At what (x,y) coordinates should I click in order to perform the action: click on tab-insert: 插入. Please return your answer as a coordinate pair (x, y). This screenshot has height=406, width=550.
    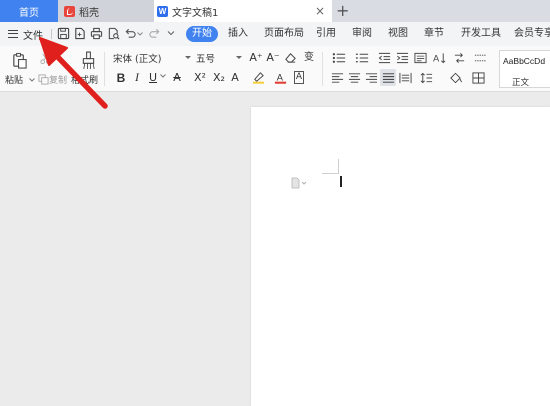
    Looking at the image, I should click on (238, 34).